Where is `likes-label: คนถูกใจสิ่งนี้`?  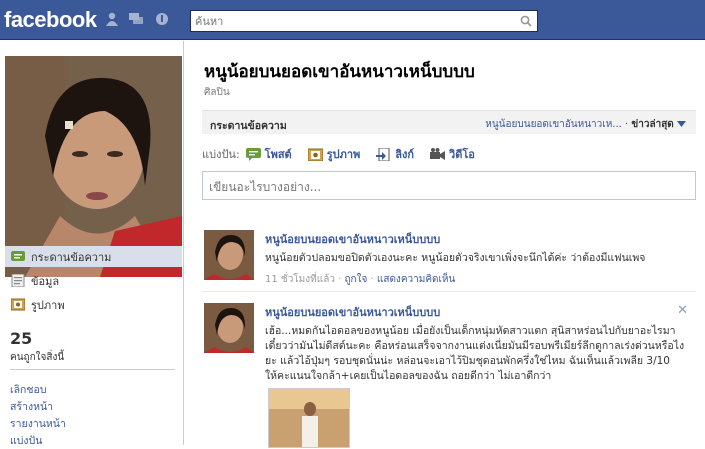 likes-label: คนถูกใจสิ่งนี้ is located at coordinates (37, 357).